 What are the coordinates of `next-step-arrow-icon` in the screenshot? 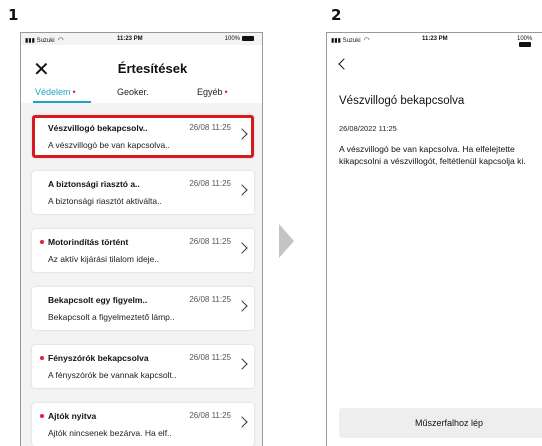 It's located at (286, 241).